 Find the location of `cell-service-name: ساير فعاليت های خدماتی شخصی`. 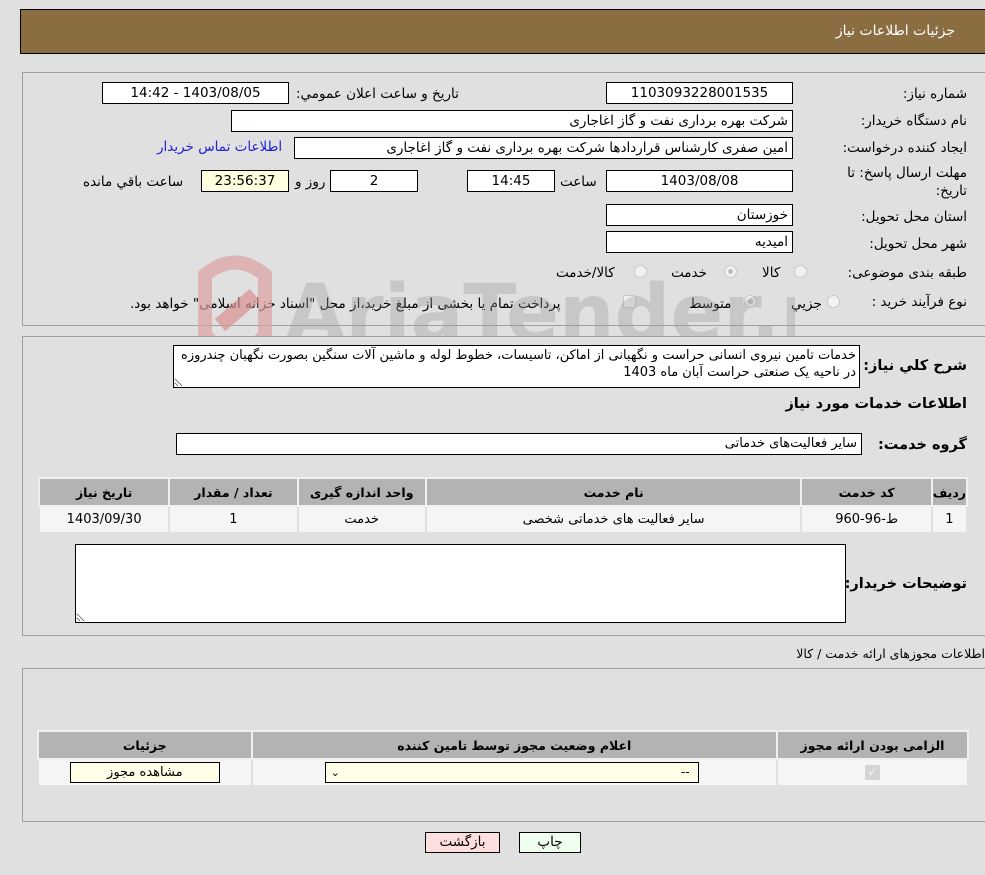

cell-service-name: ساير فعاليت های خدماتی شخصی is located at coordinates (613, 519).